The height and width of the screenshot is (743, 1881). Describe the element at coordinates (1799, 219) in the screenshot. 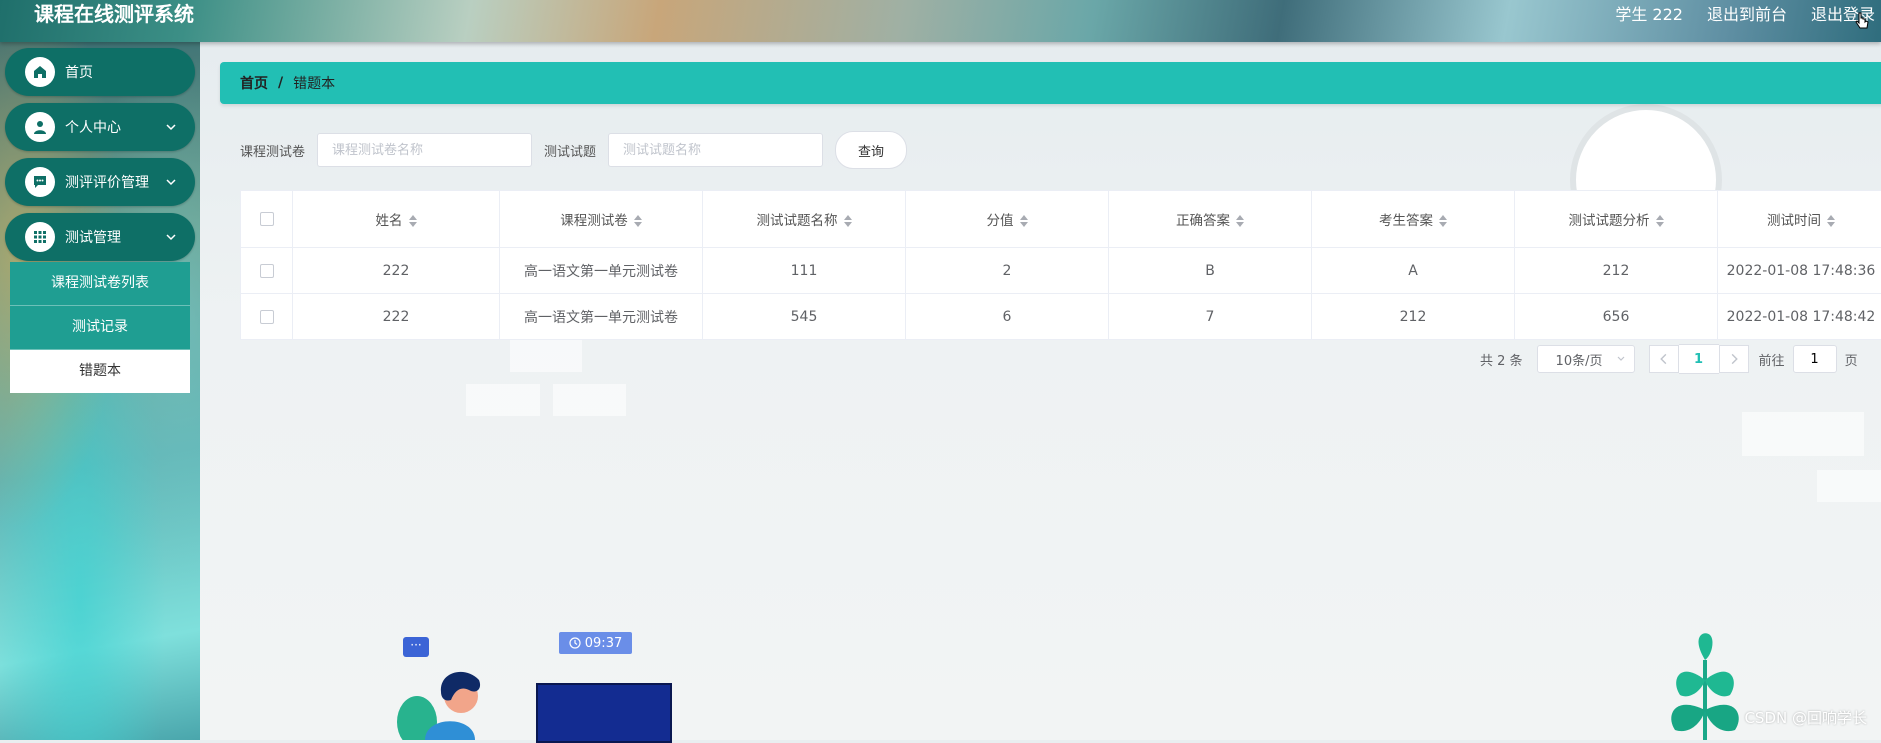

I see `column-header: 测试时间` at that location.